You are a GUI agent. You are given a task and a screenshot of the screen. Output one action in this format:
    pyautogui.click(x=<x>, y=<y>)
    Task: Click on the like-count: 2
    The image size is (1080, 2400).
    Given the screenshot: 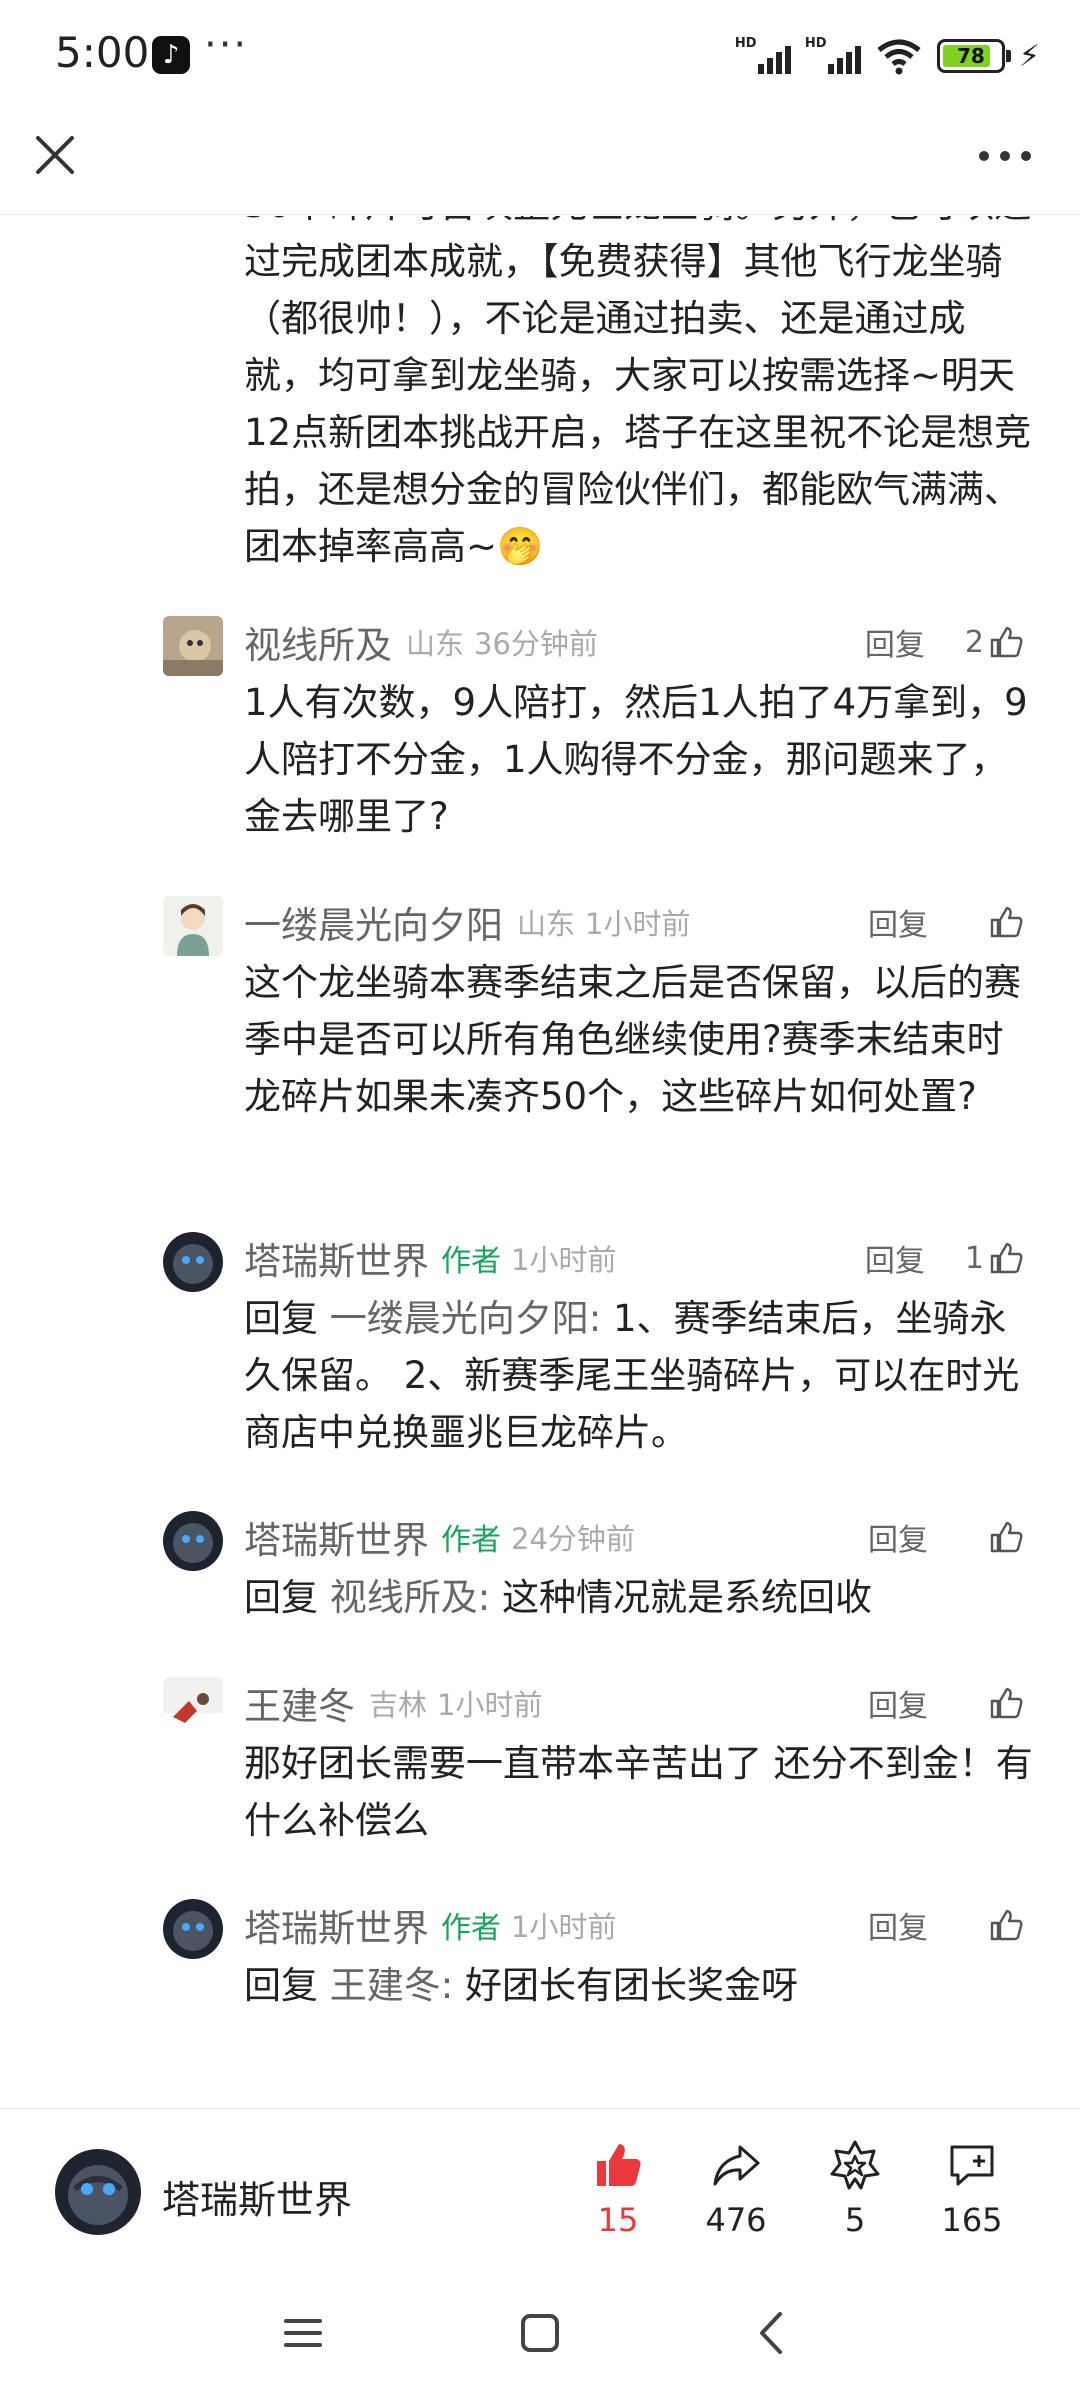 What is the action you would take?
    pyautogui.click(x=974, y=642)
    